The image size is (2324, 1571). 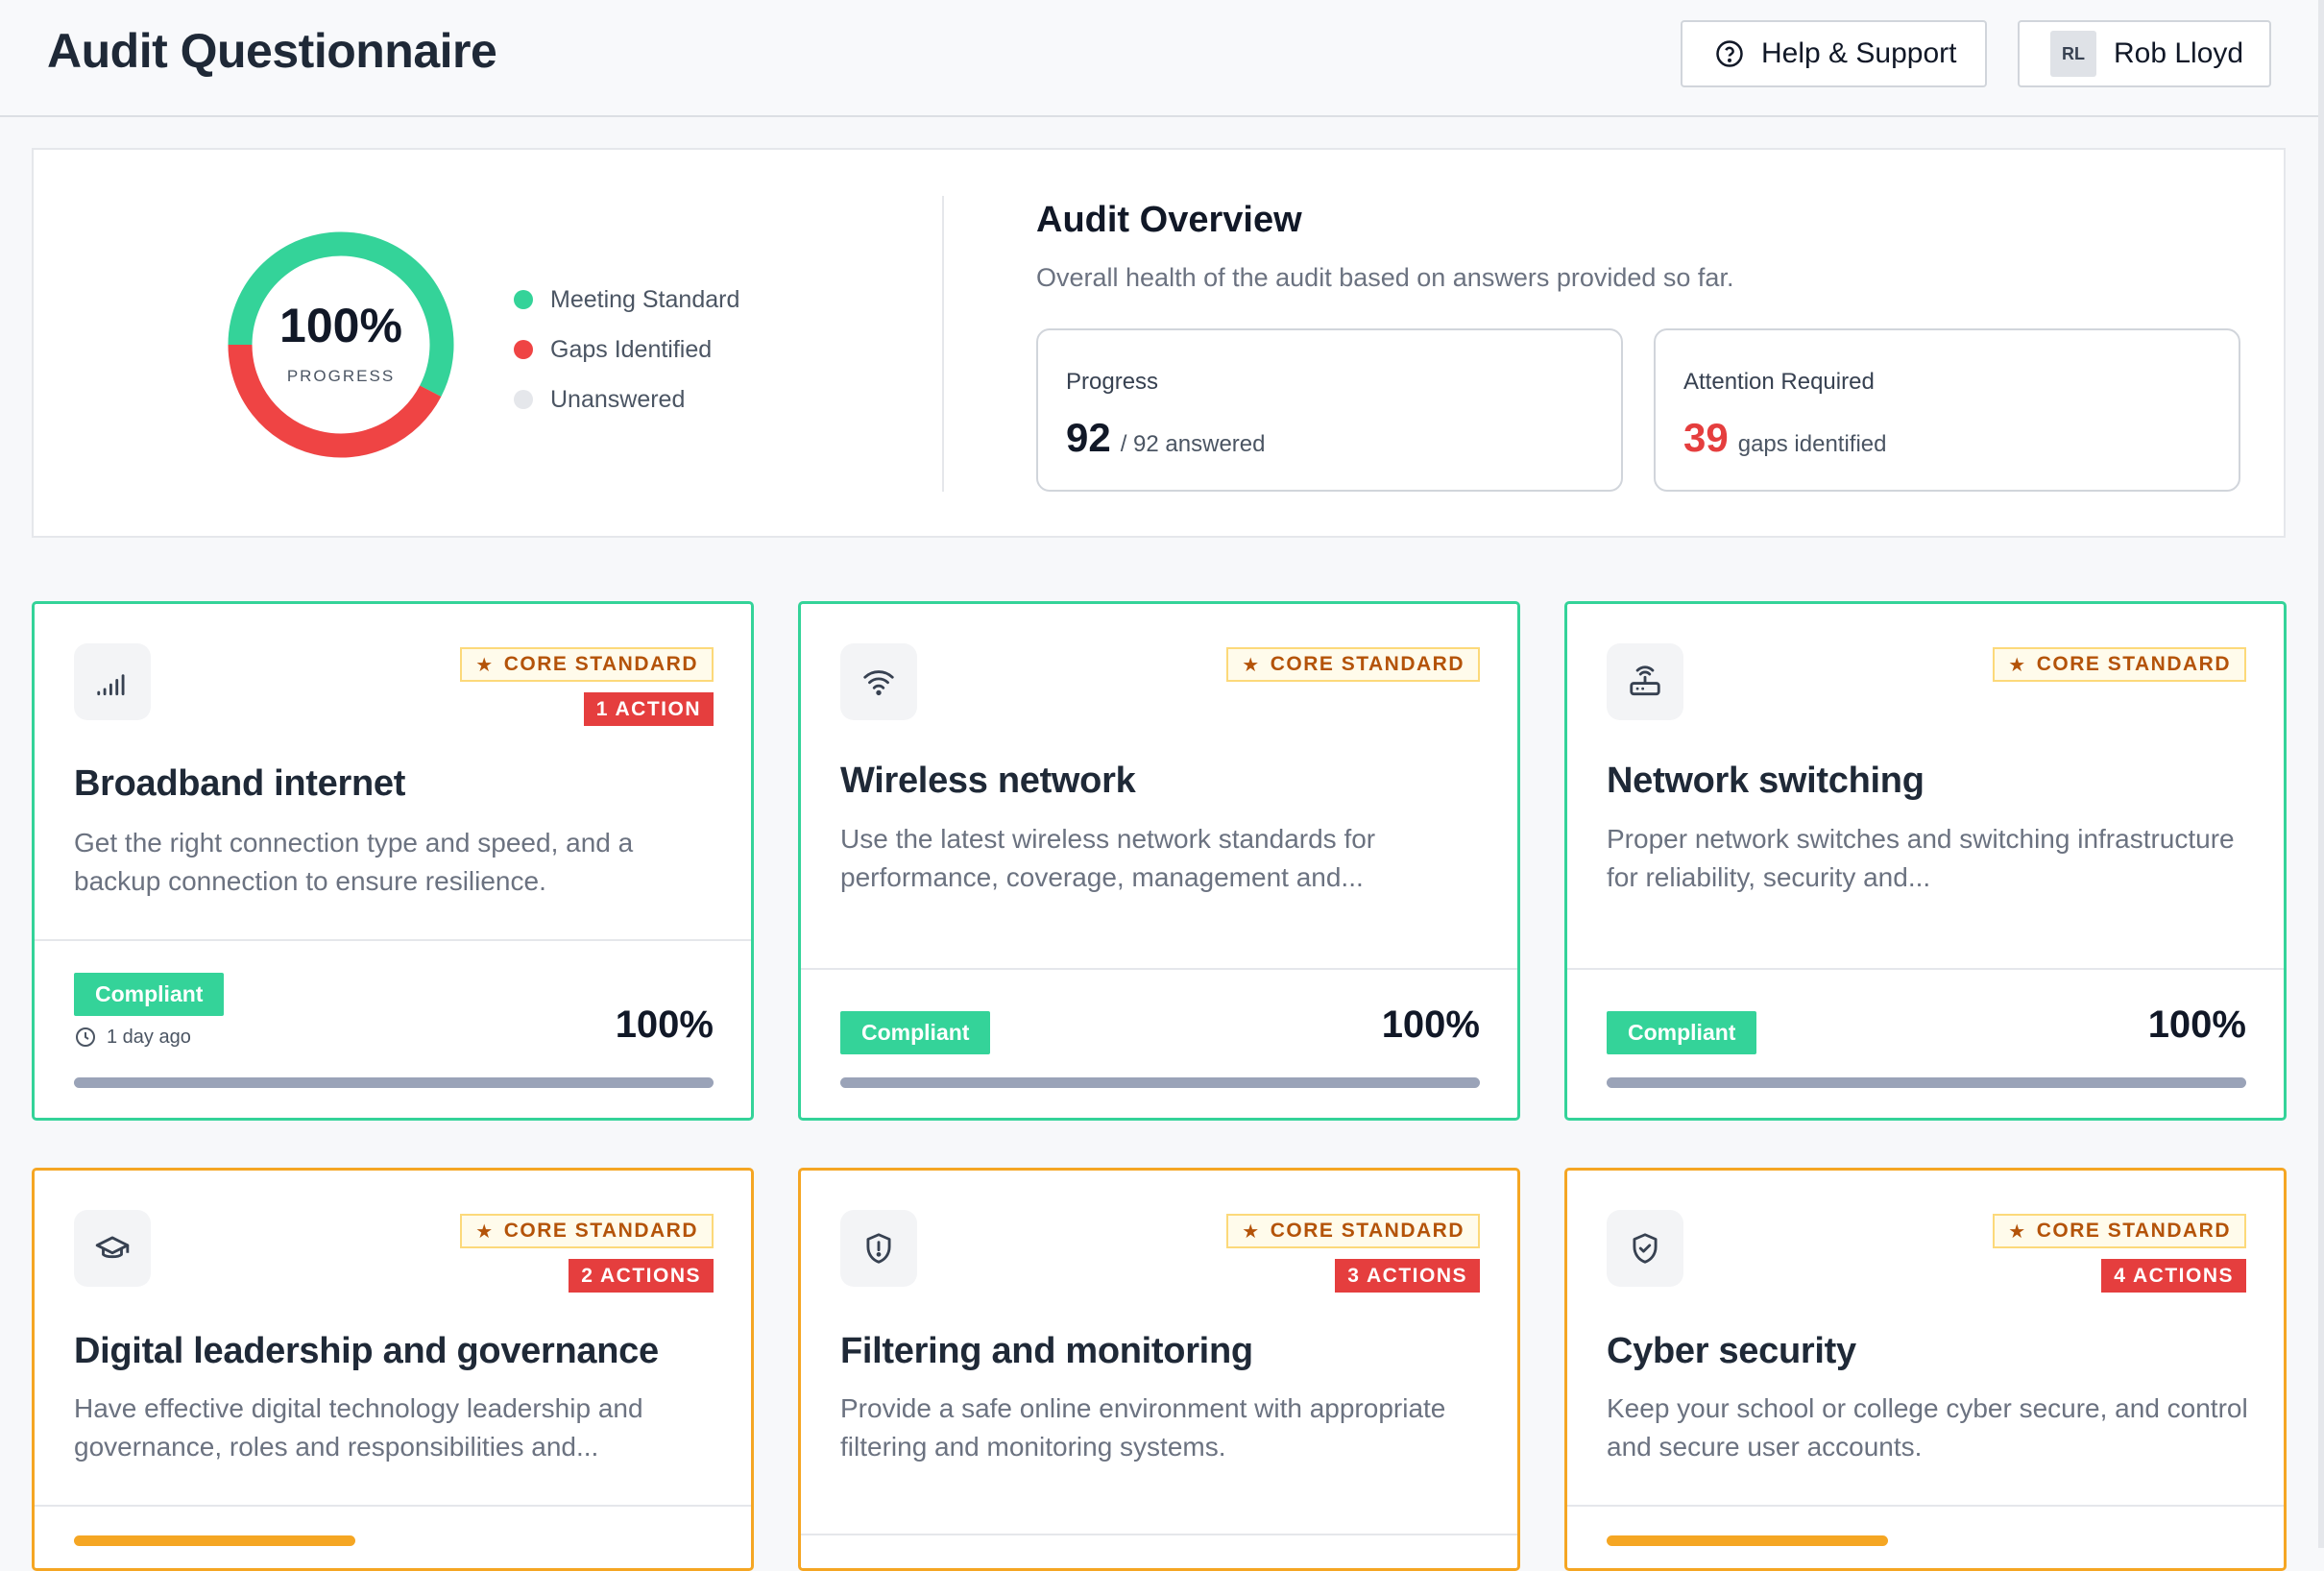 I want to click on shield-alert-icon, so click(x=878, y=1248).